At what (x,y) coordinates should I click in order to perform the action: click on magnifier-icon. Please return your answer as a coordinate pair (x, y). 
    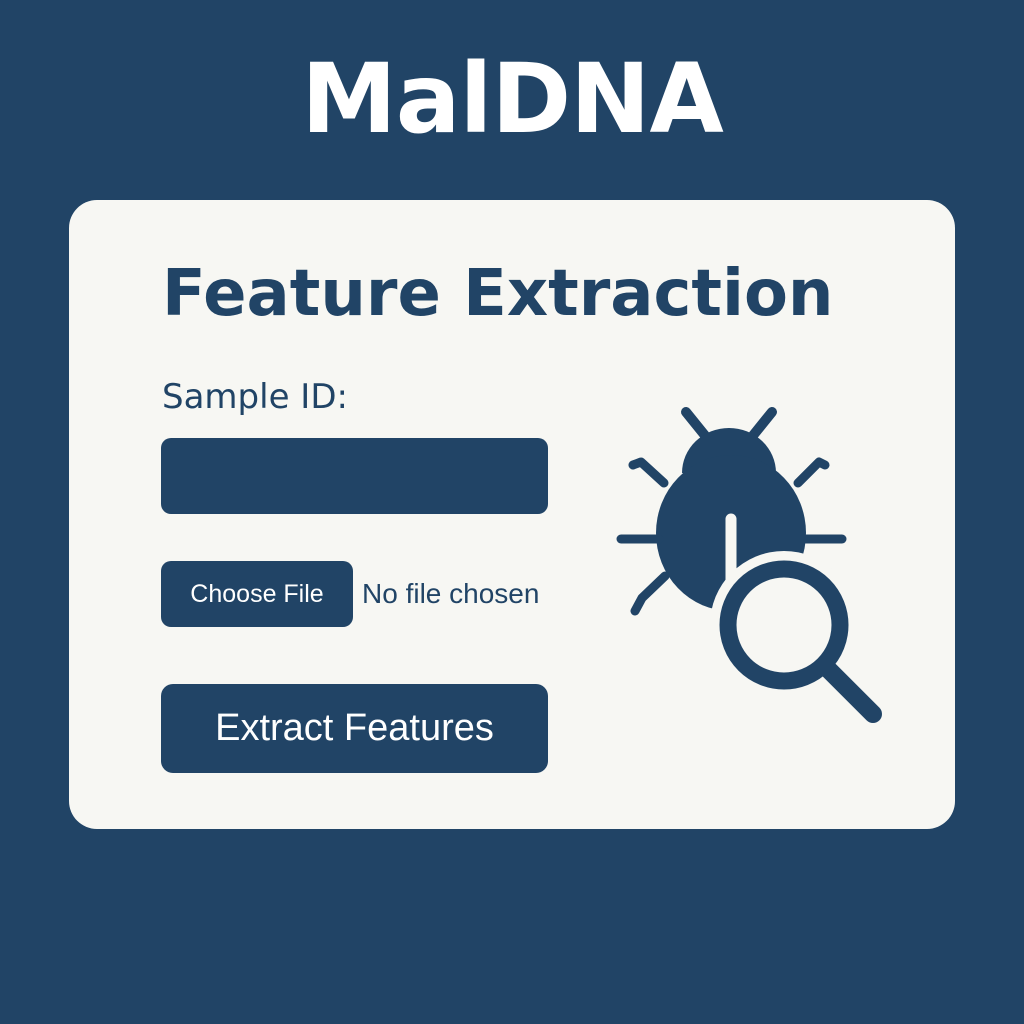
    Looking at the image, I should click on (796, 637).